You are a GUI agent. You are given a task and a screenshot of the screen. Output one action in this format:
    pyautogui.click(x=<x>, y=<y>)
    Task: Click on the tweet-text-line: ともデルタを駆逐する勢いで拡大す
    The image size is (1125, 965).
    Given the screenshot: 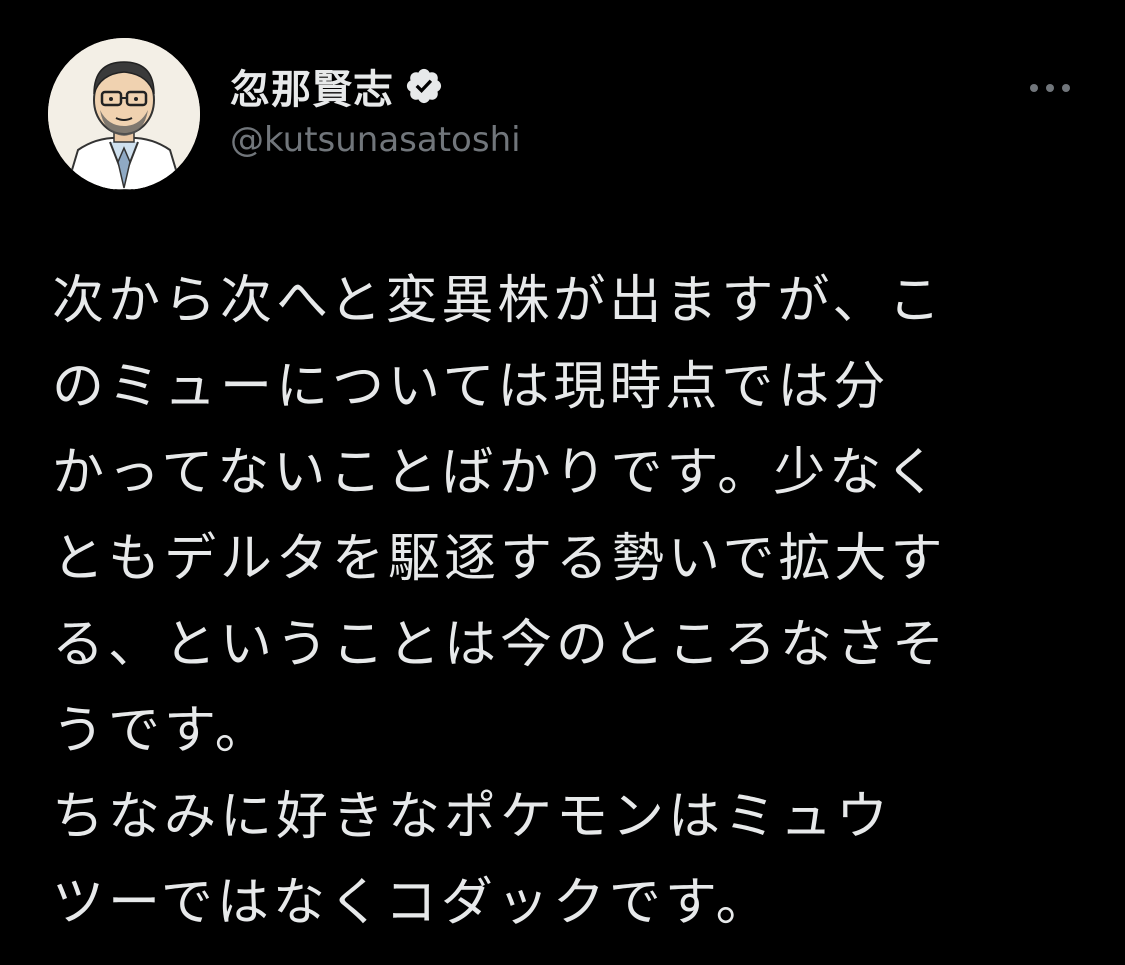 What is the action you would take?
    pyautogui.click(x=499, y=559)
    